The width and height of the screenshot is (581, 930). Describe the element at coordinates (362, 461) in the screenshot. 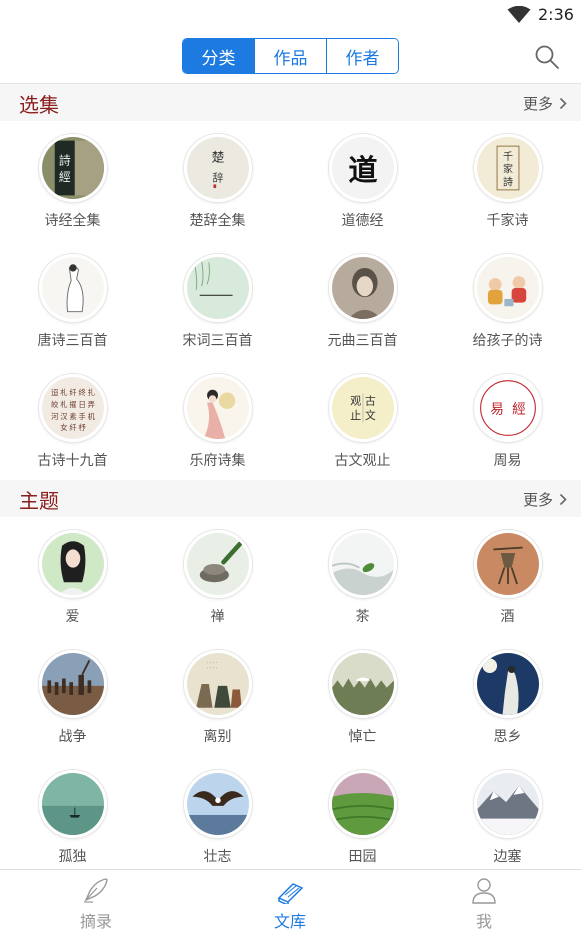

I see `grid-item-label: 古文观止` at that location.